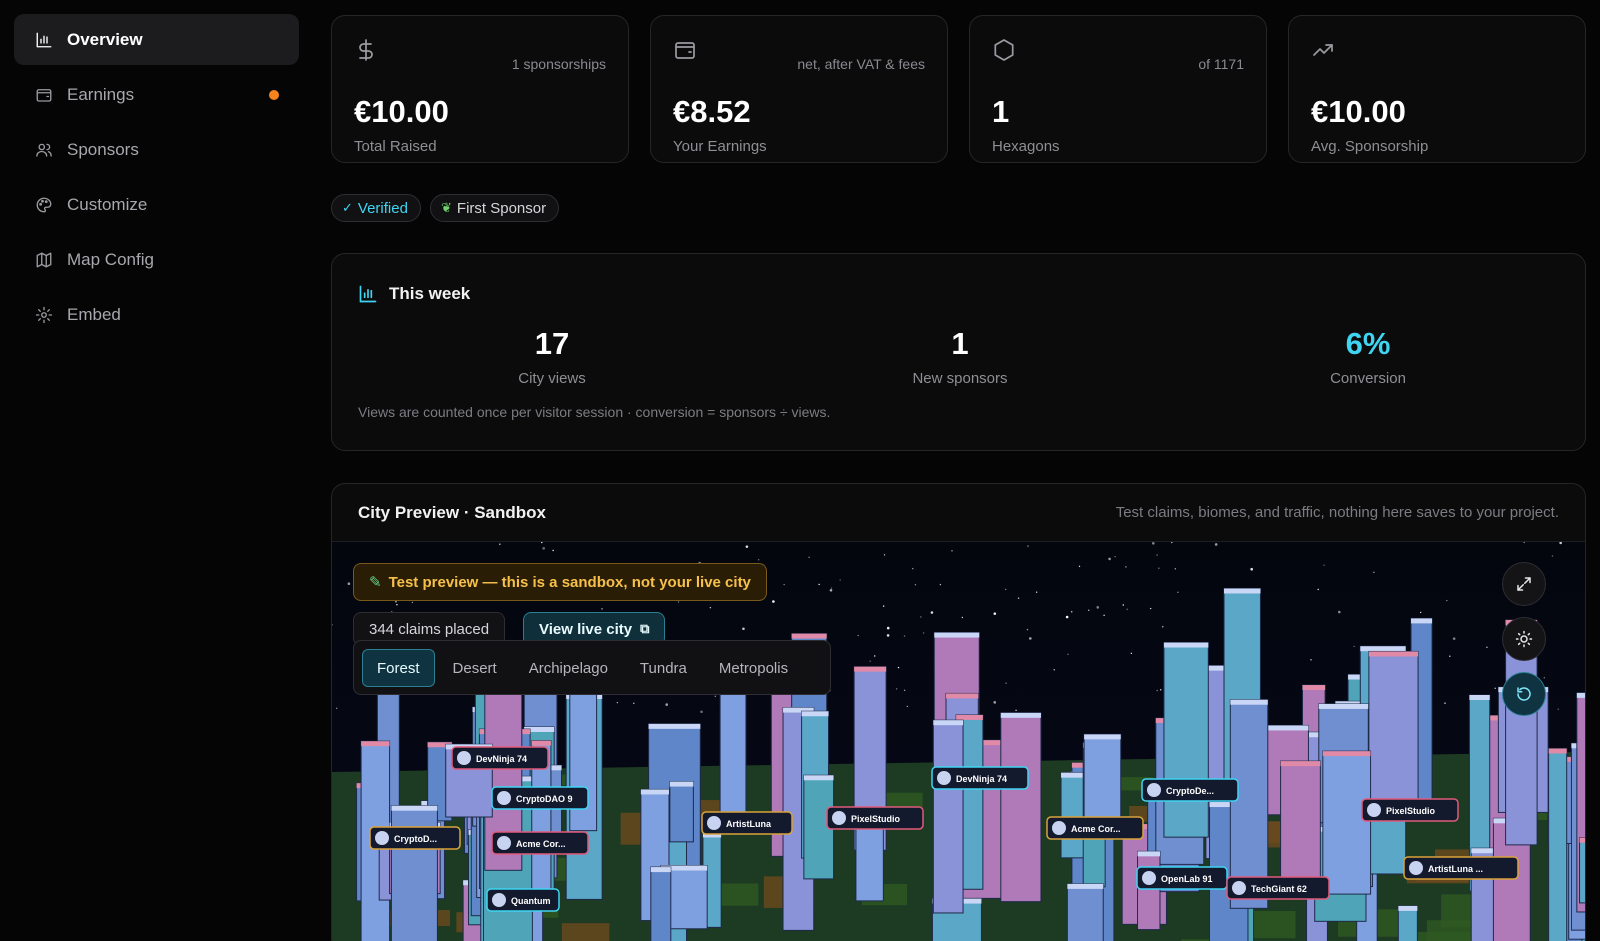 This screenshot has height=941, width=1600. Describe the element at coordinates (712, 111) in the screenshot. I see `stat-value: €8.52` at that location.